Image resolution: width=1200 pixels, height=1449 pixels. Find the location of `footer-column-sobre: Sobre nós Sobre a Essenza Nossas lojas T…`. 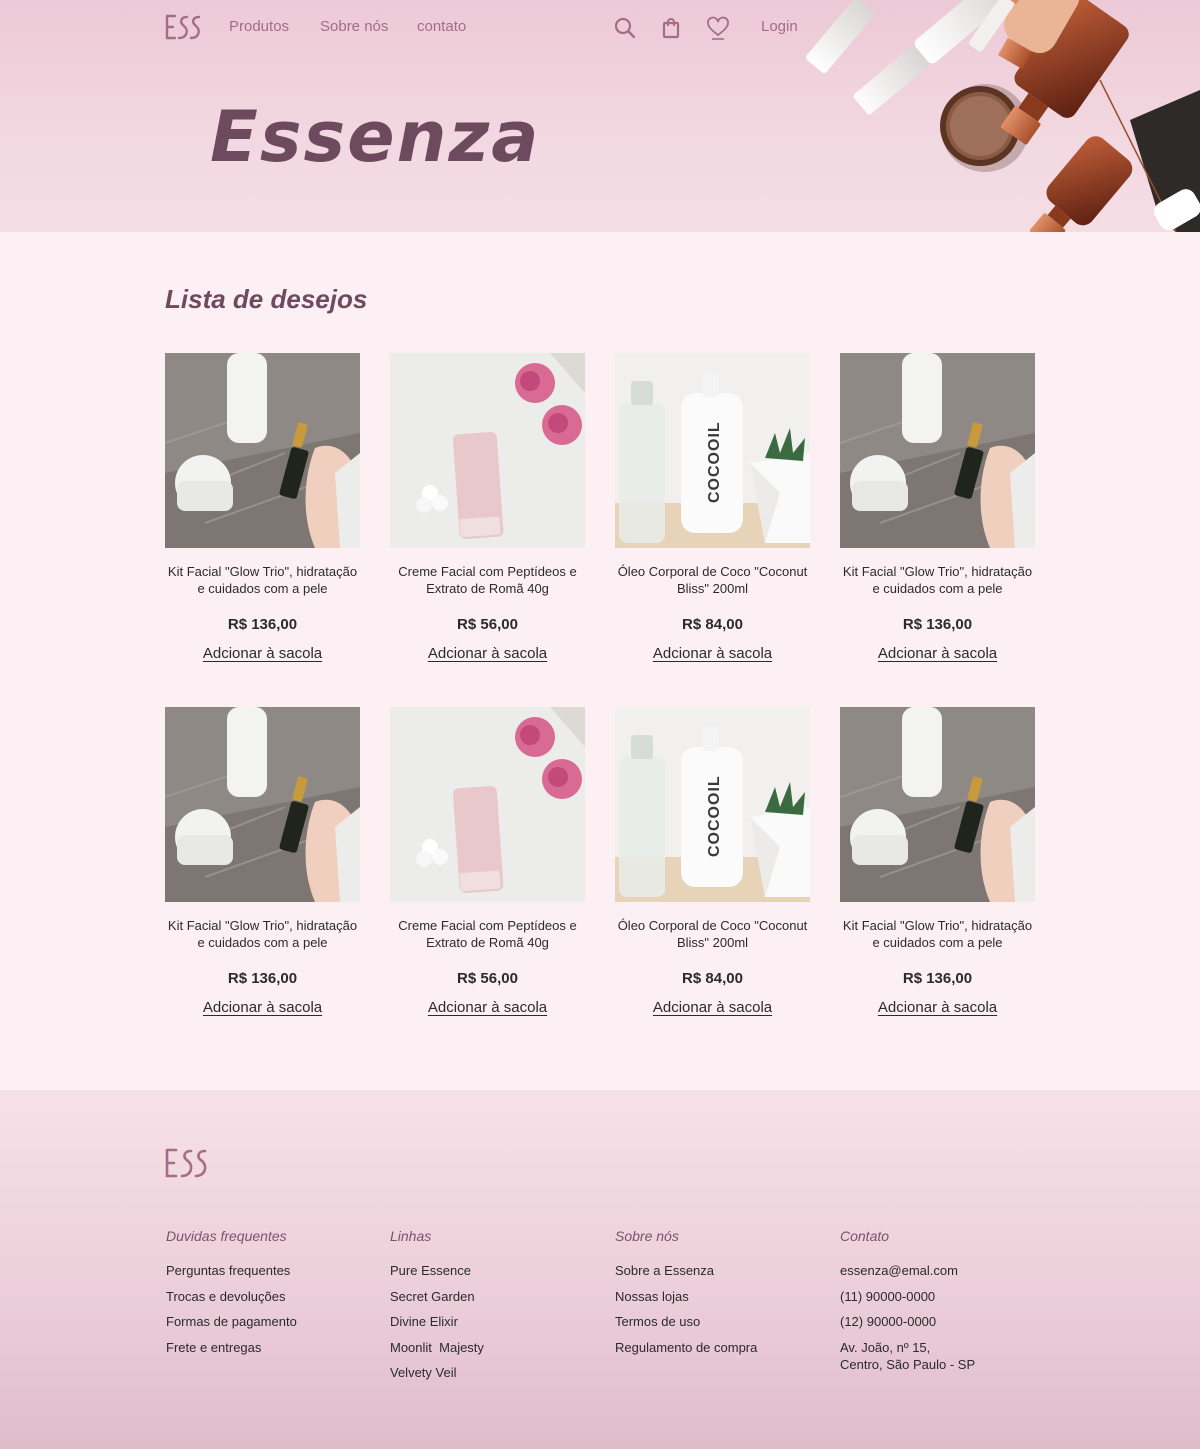

footer-column-sobre: Sobre nós Sobre a Essenza Nossas lojas T… is located at coordinates (720, 1296).